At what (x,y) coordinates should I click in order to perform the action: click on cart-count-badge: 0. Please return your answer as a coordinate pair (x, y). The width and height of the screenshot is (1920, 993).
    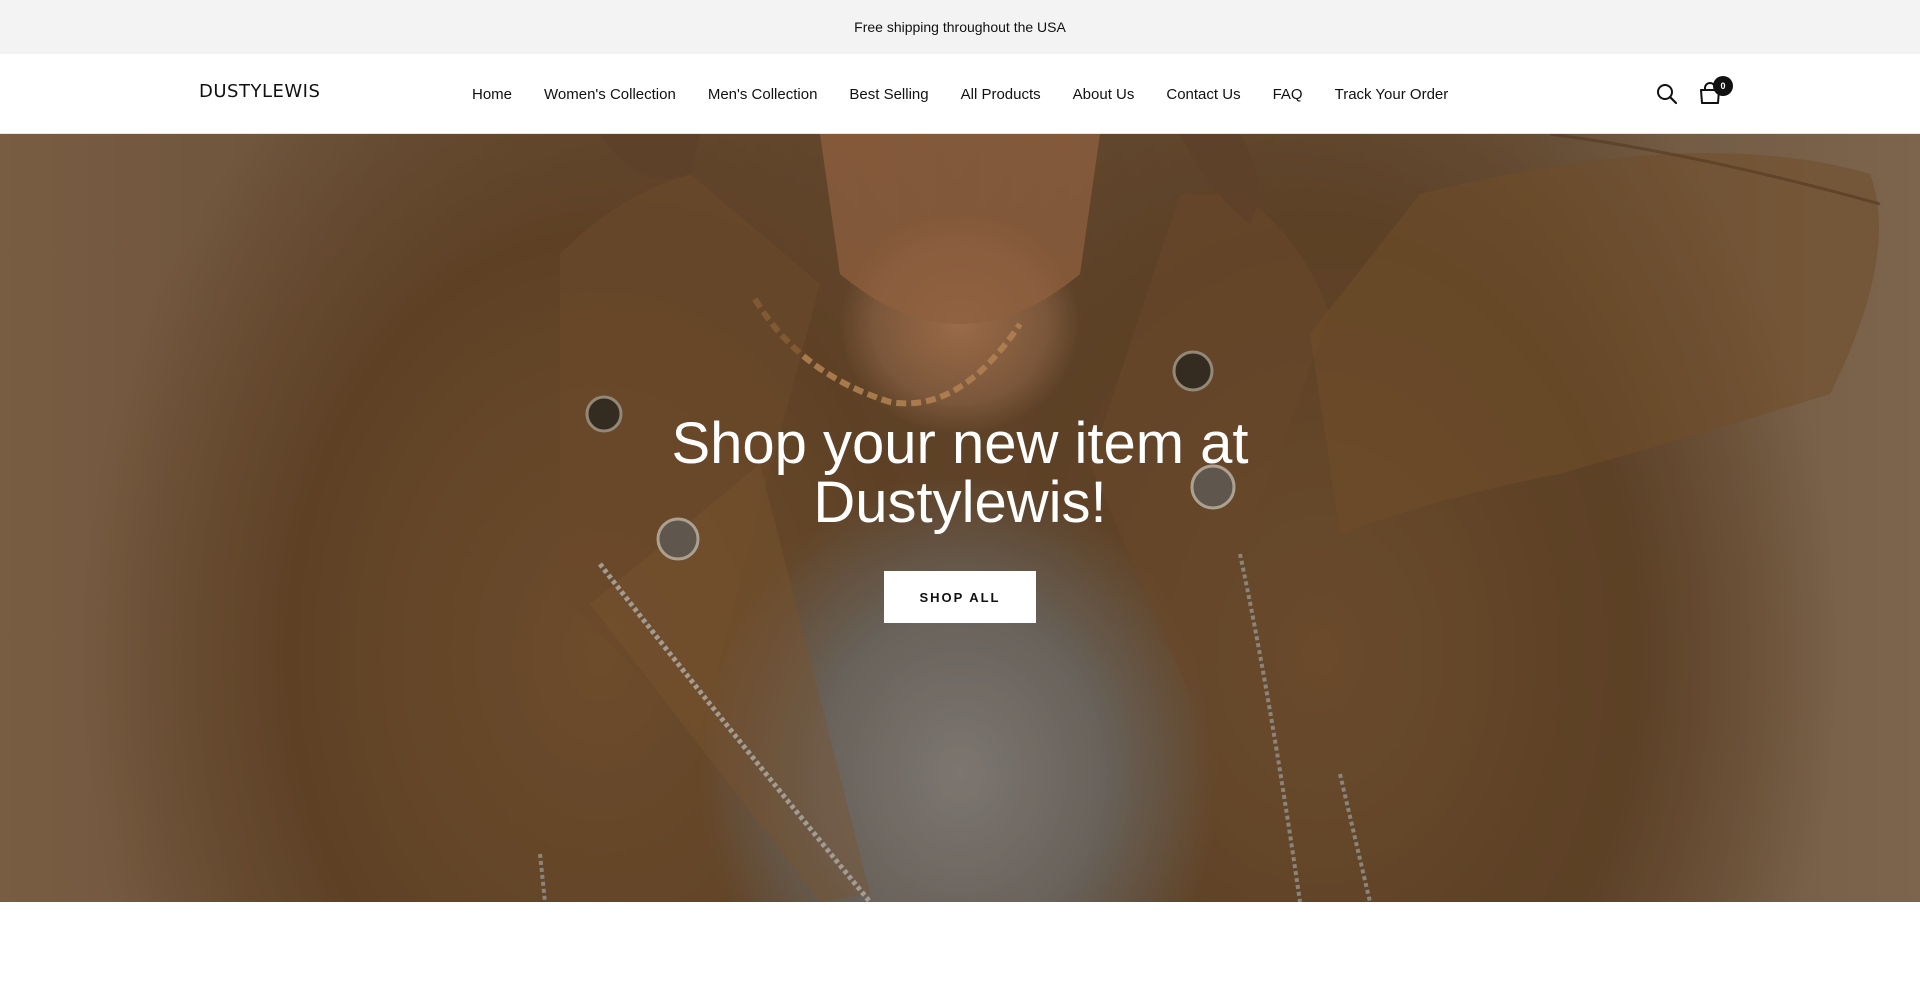
    Looking at the image, I should click on (1723, 86).